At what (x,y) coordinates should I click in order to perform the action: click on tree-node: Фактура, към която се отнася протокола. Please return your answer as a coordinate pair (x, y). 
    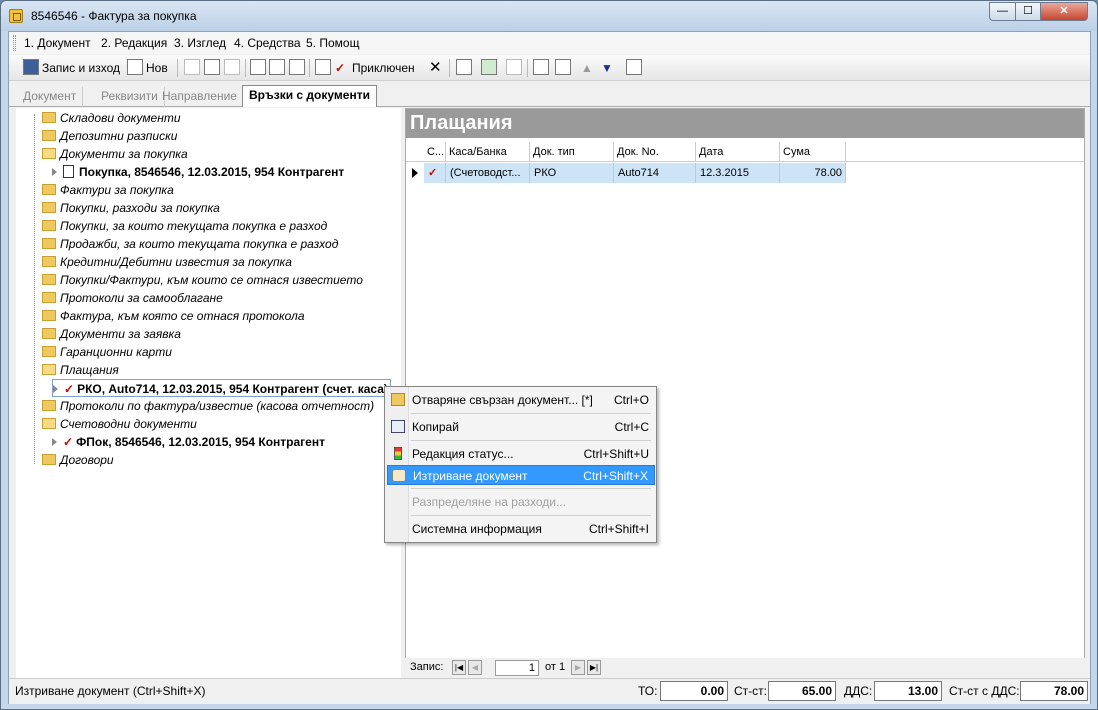
    Looking at the image, I should click on (173, 316).